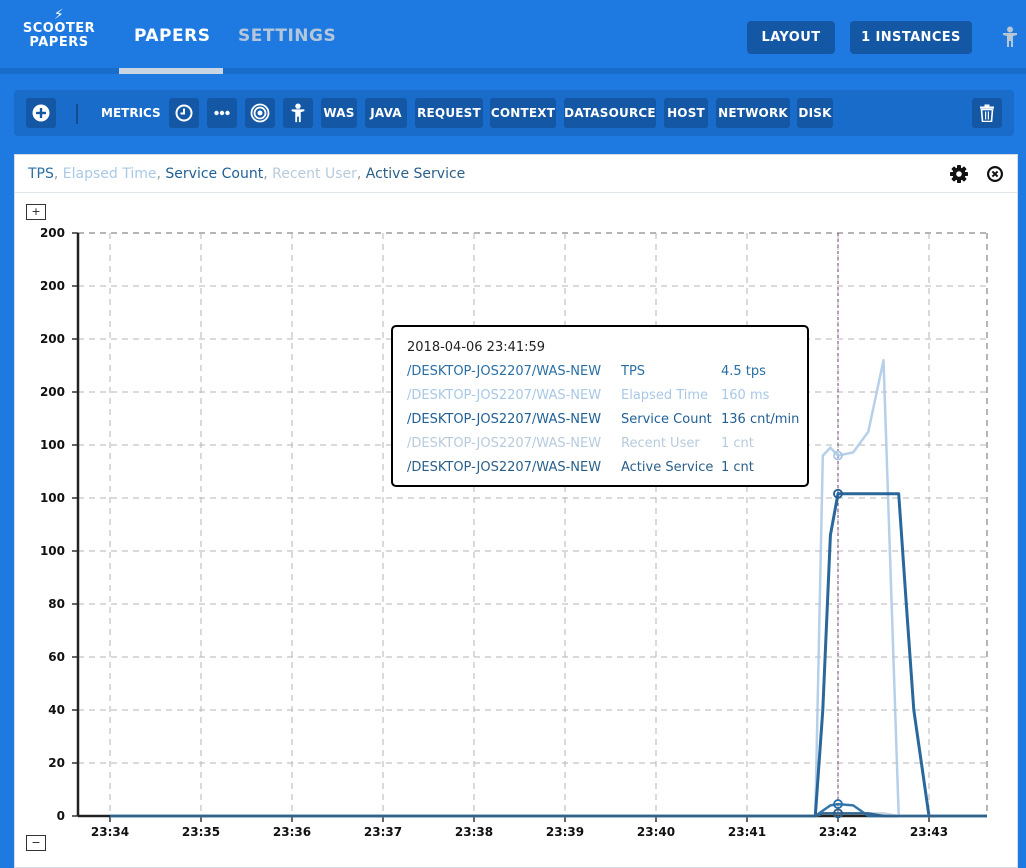 The image size is (1026, 868). I want to click on logo-line1: SCOOTER, so click(59, 28).